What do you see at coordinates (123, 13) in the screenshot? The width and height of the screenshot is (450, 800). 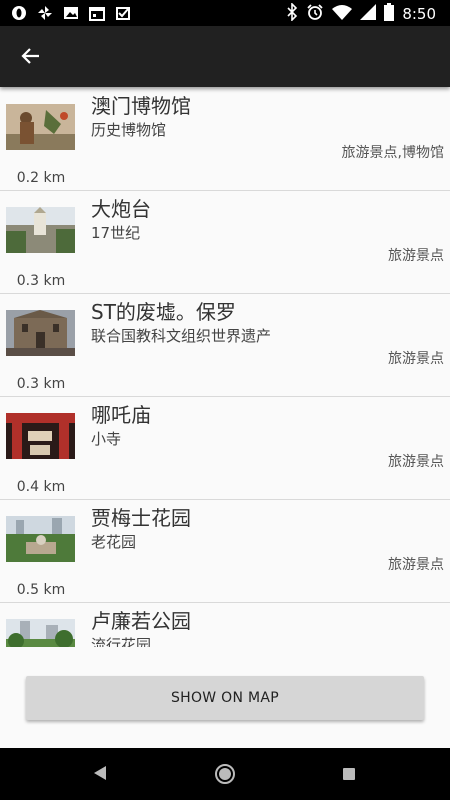 I see `check-icon` at bounding box center [123, 13].